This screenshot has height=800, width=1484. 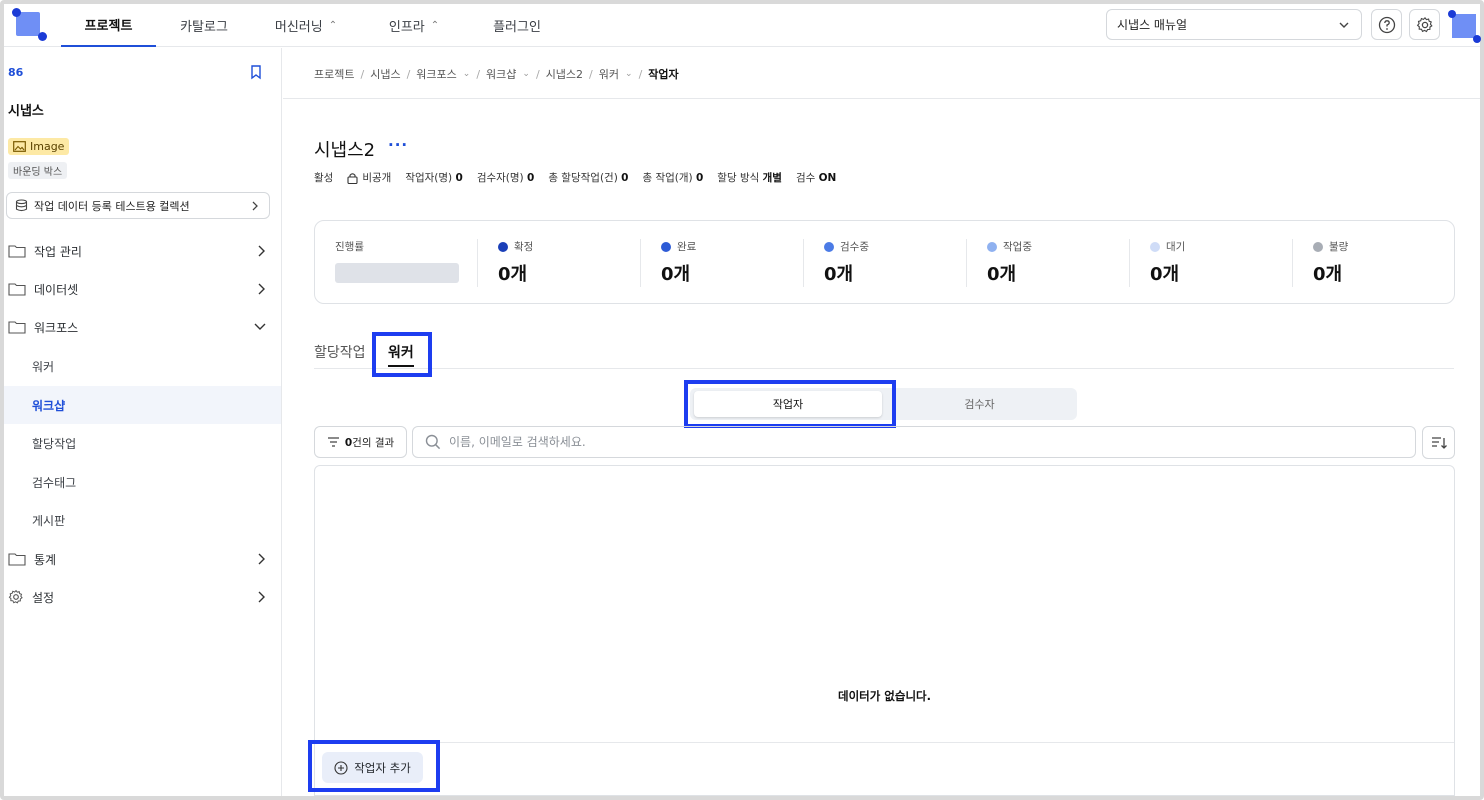 What do you see at coordinates (435, 25) in the screenshot?
I see `chevron-updown-icon: ⌃` at bounding box center [435, 25].